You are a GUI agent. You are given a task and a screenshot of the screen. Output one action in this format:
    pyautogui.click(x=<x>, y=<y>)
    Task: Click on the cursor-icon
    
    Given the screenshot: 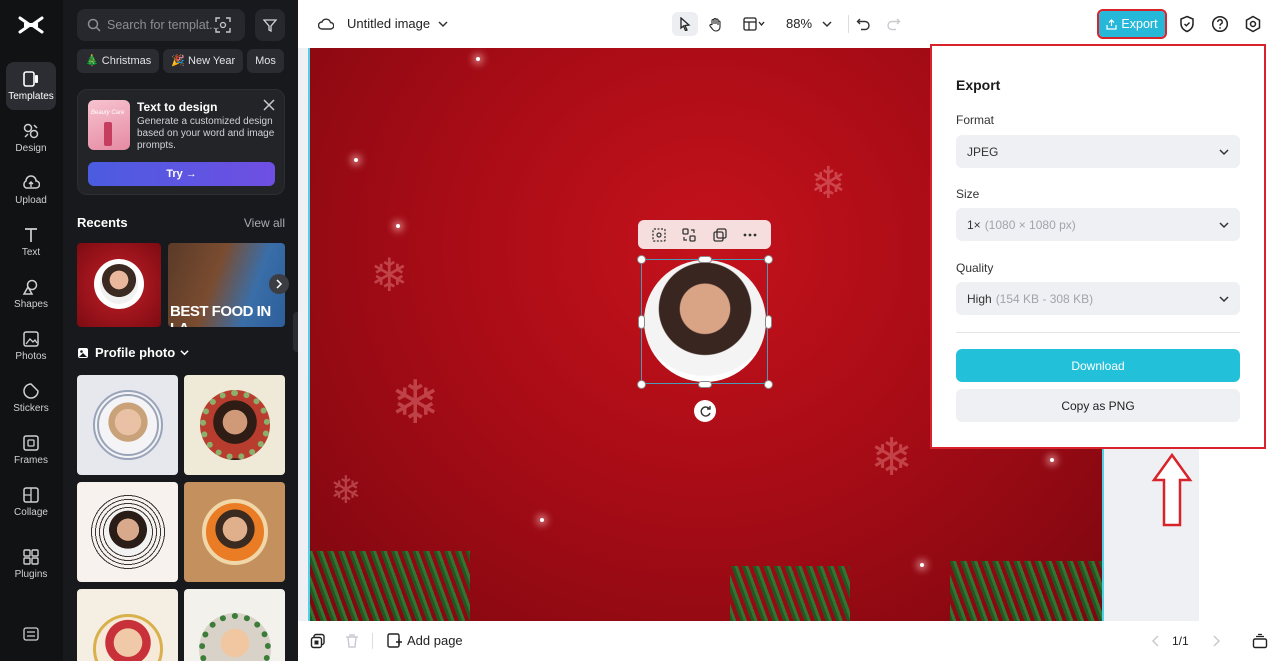 What is the action you would take?
    pyautogui.click(x=685, y=24)
    